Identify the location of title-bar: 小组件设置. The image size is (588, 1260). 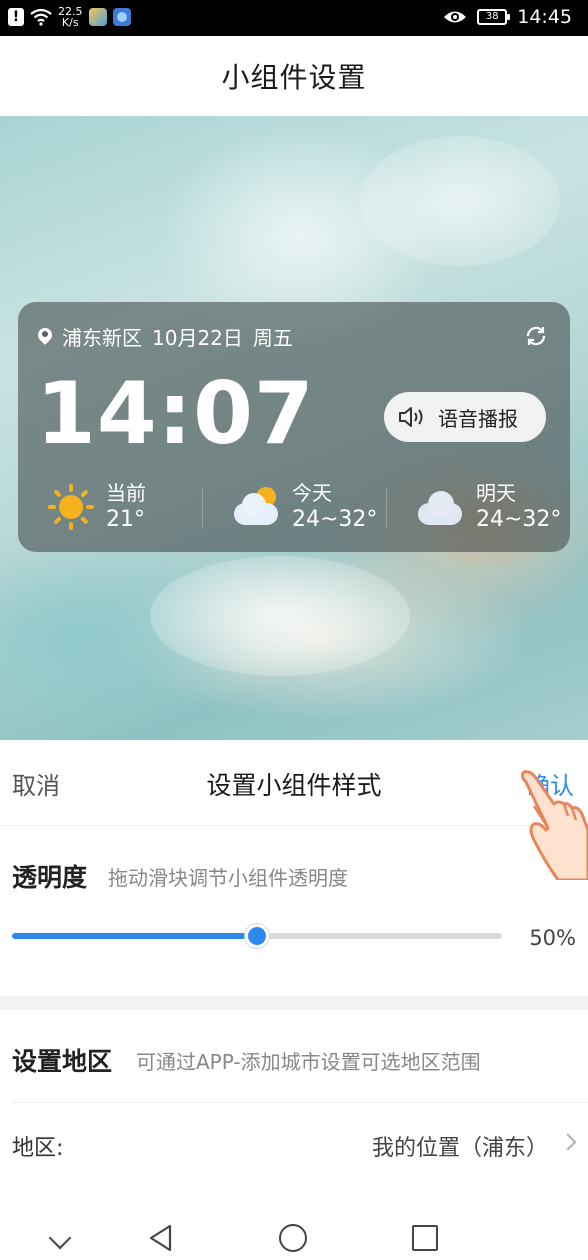
(294, 76).